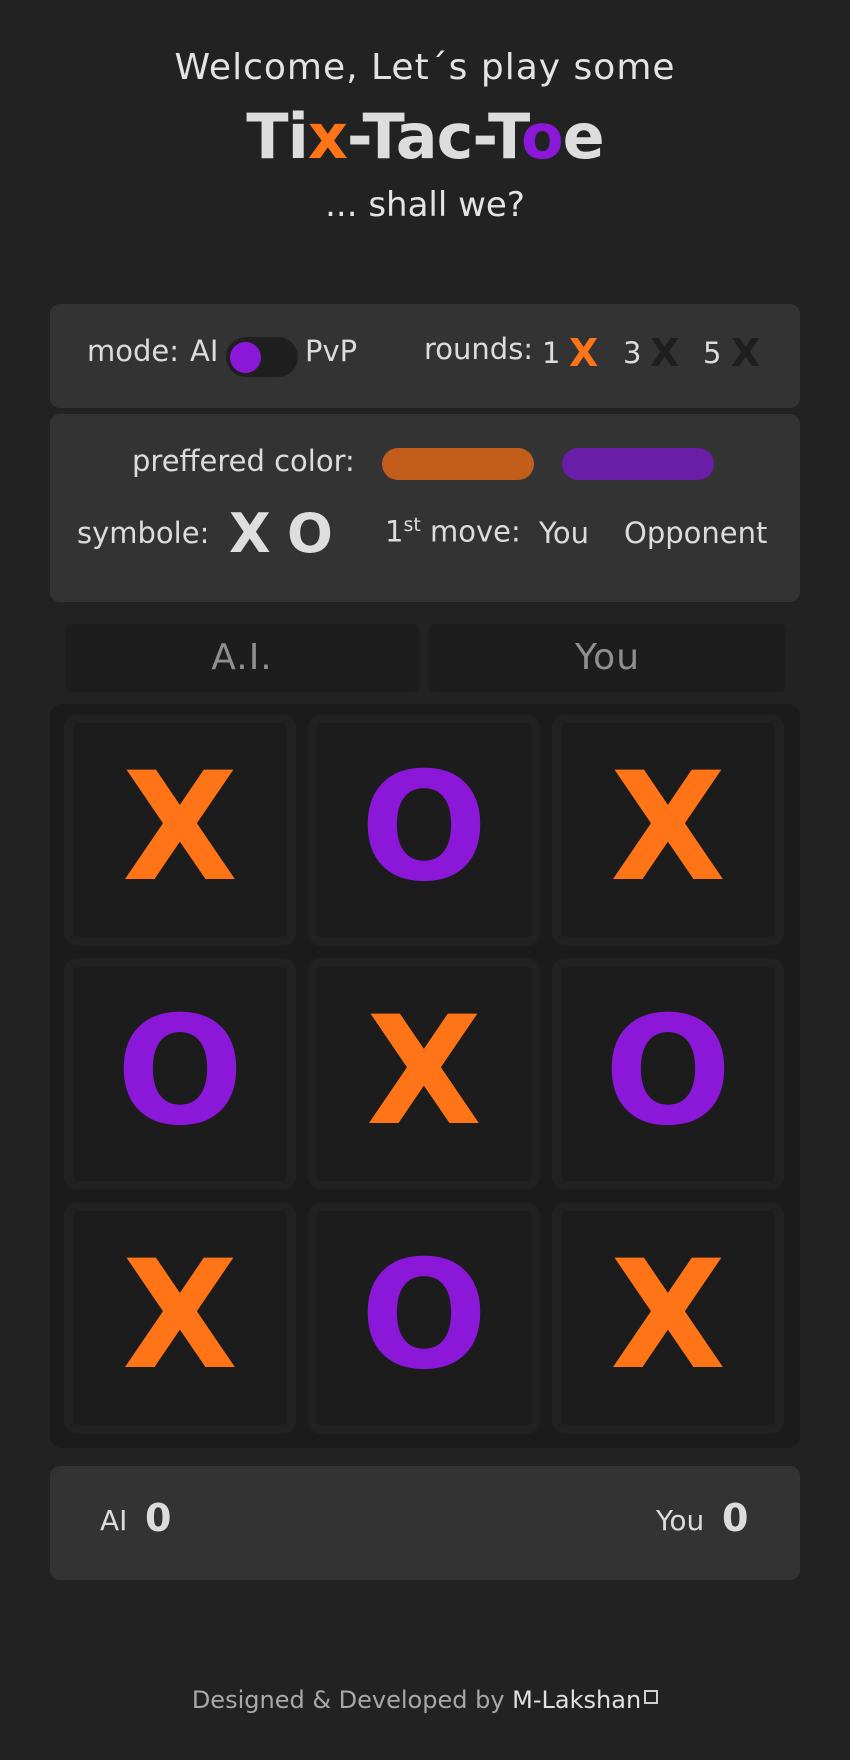  What do you see at coordinates (114, 1520) in the screenshot?
I see `score-ai-label: AI` at bounding box center [114, 1520].